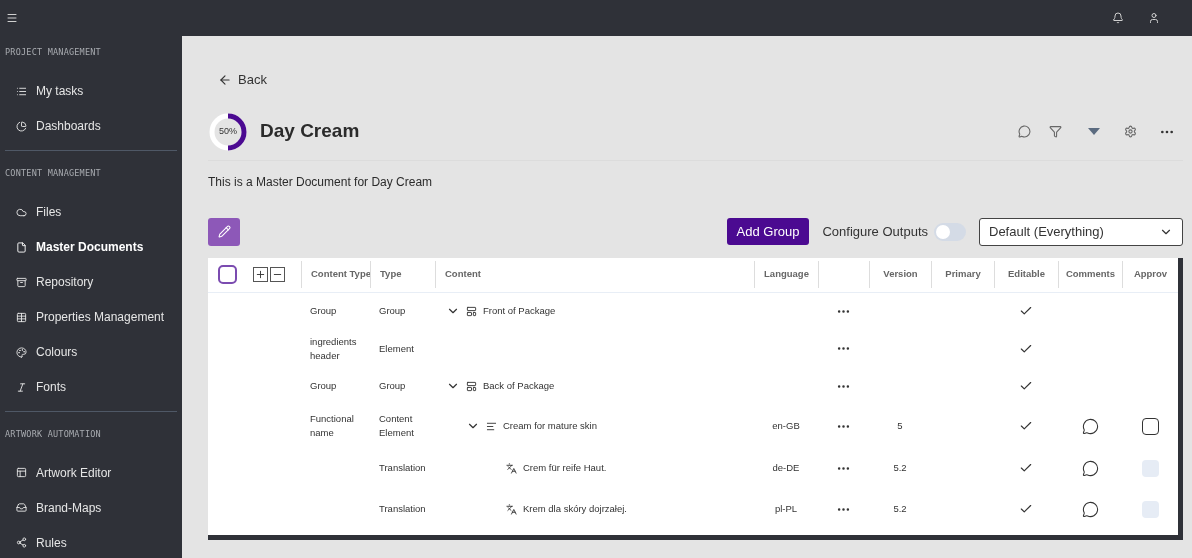 This screenshot has height=558, width=1192. Describe the element at coordinates (1150, 426) in the screenshot. I see `approval-checkbox` at that location.